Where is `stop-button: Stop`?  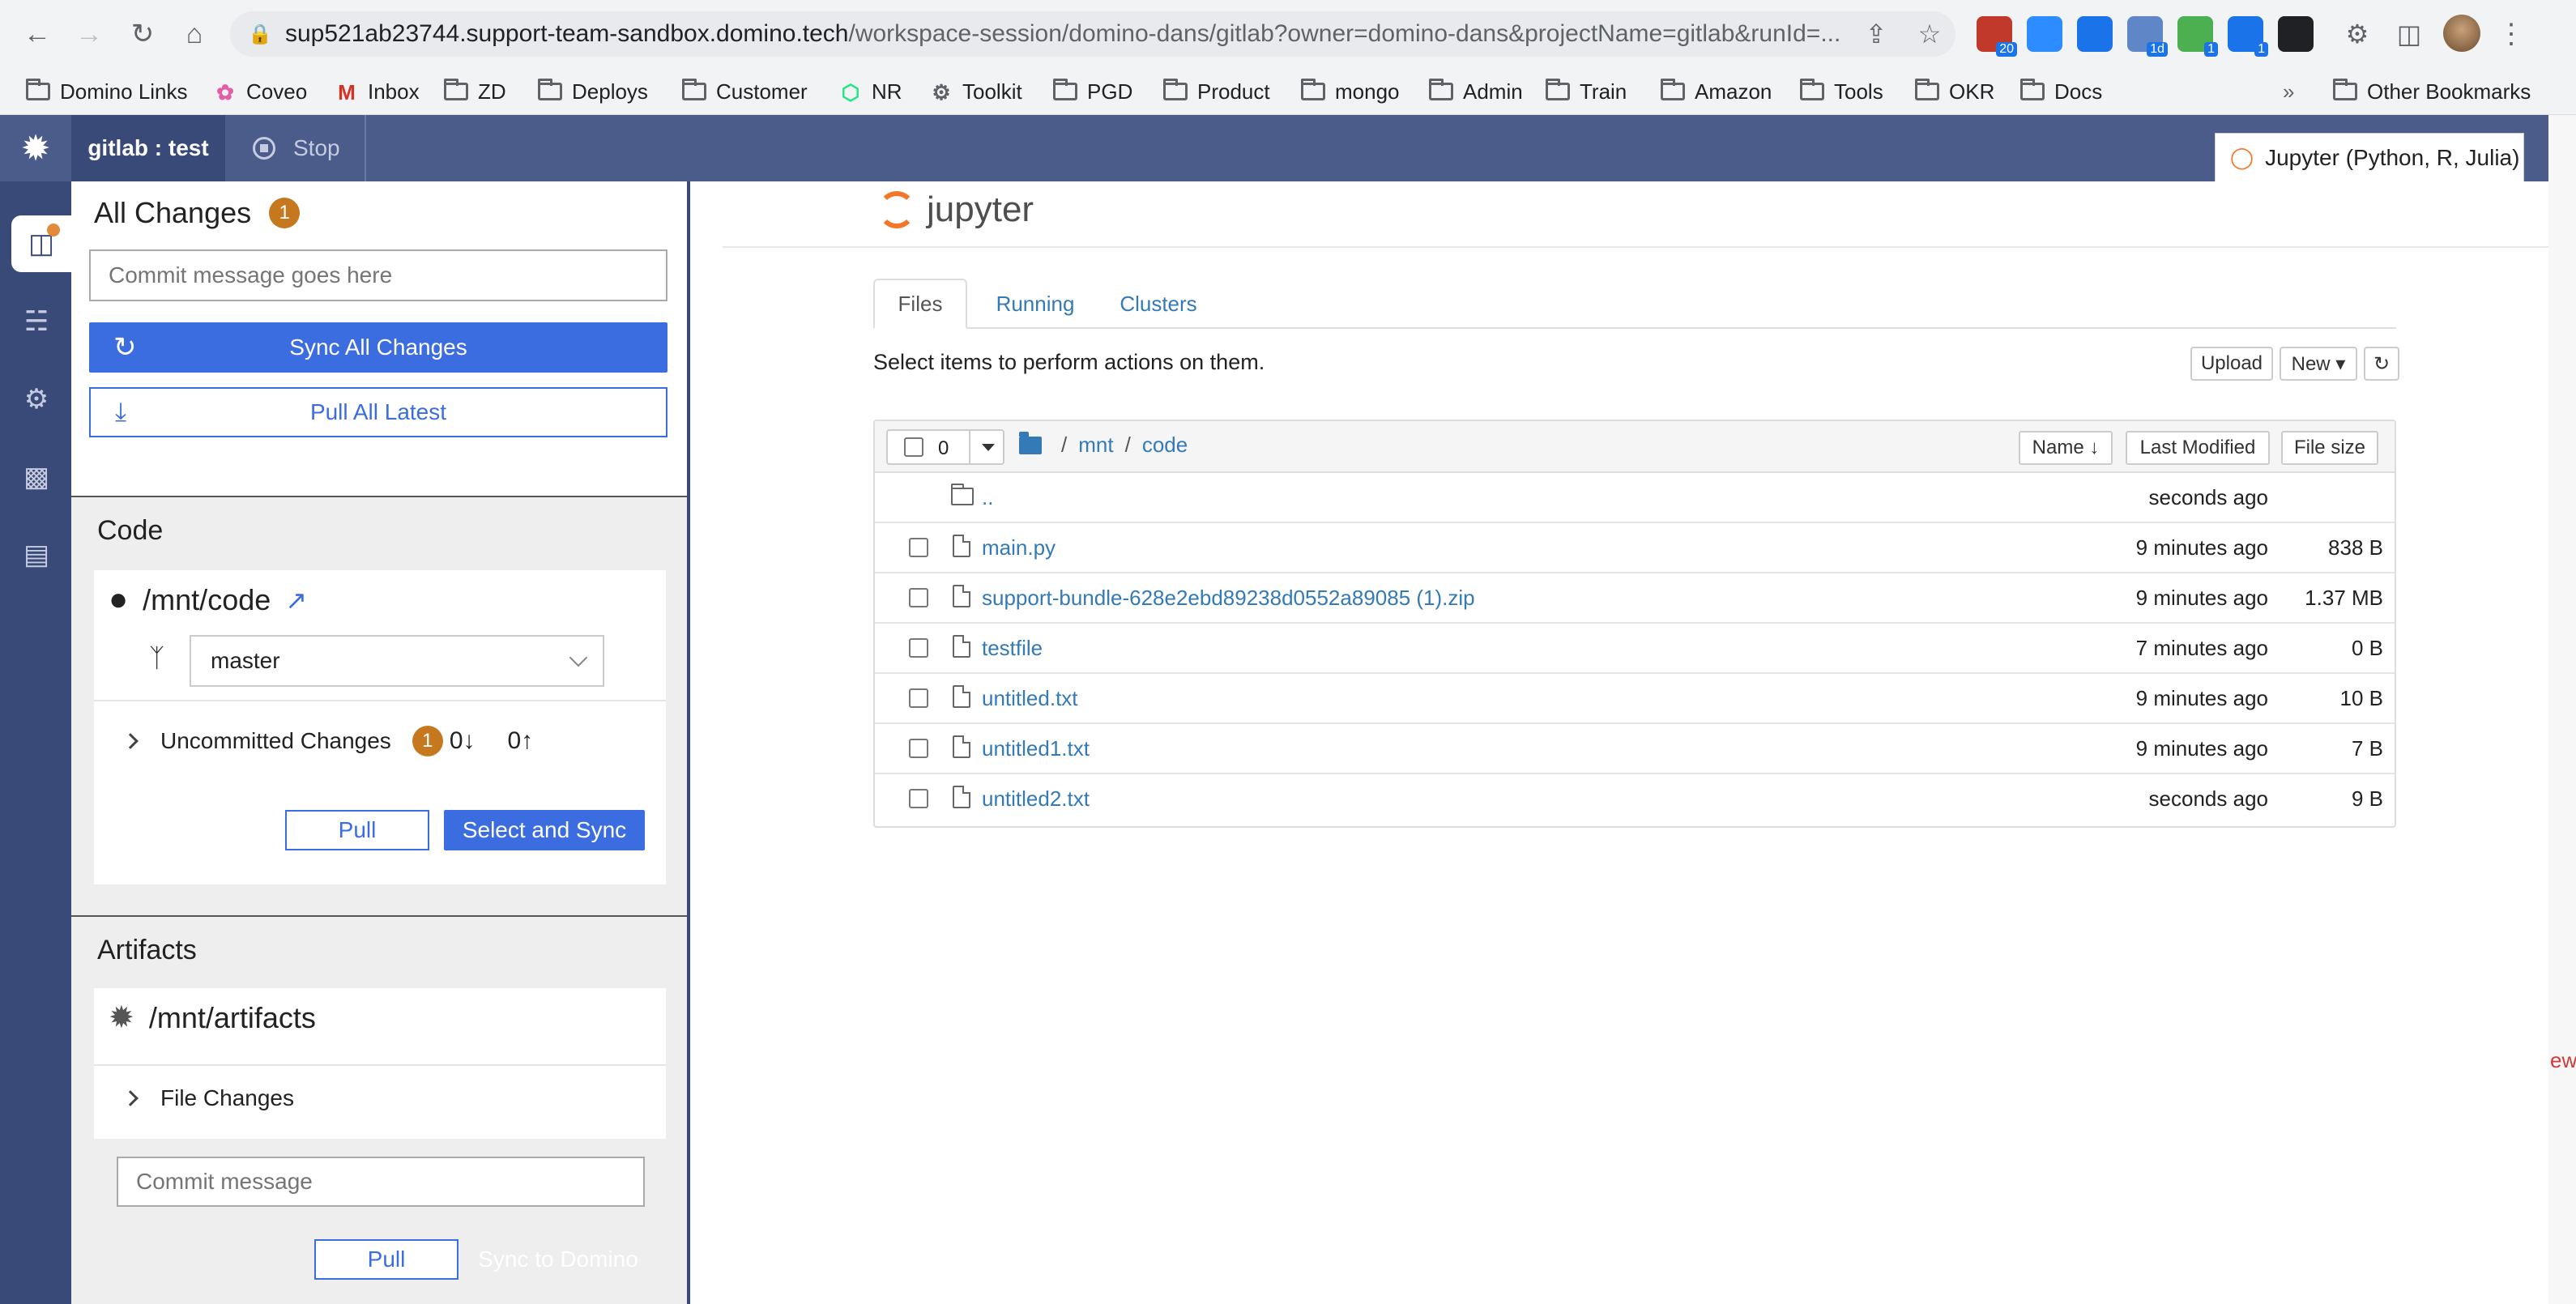
stop-button: Stop is located at coordinates (297, 148).